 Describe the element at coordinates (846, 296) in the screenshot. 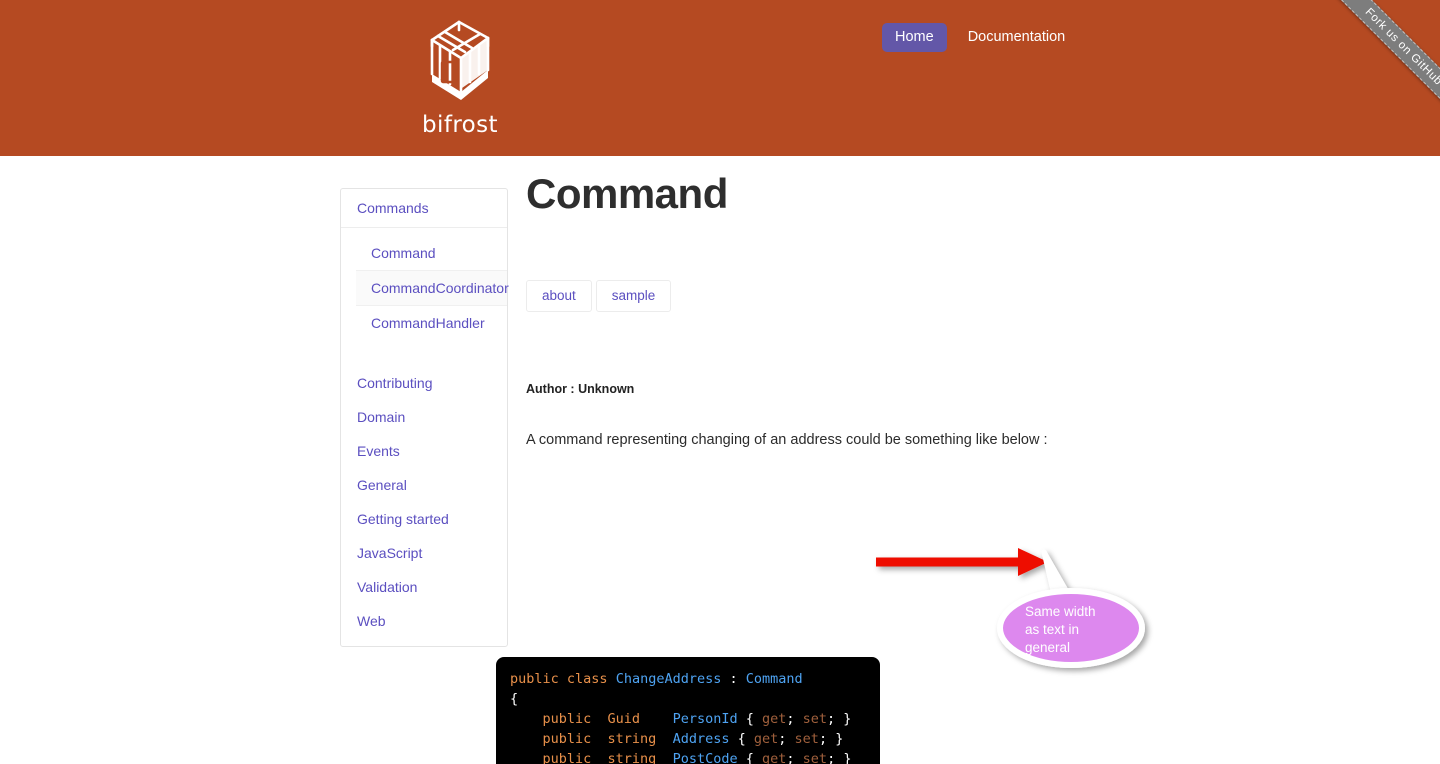

I see `content-tabs: about sample` at that location.